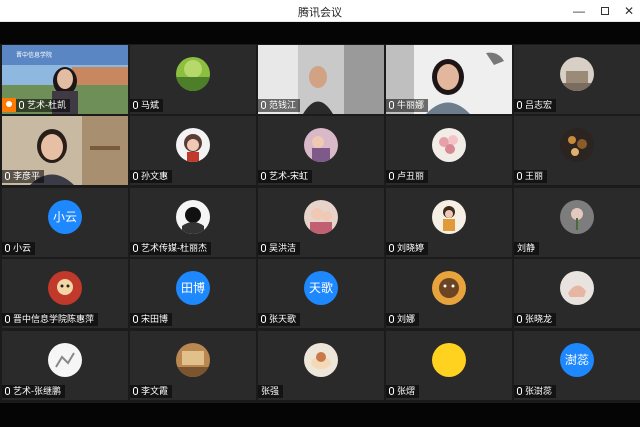 The width and height of the screenshot is (640, 427). What do you see at coordinates (193, 288) in the screenshot?
I see `participant-avatar: 田博` at bounding box center [193, 288].